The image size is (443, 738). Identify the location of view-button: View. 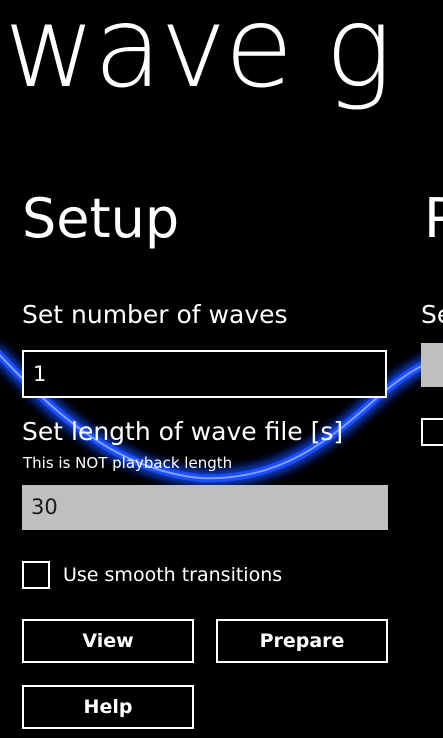
(108, 641).